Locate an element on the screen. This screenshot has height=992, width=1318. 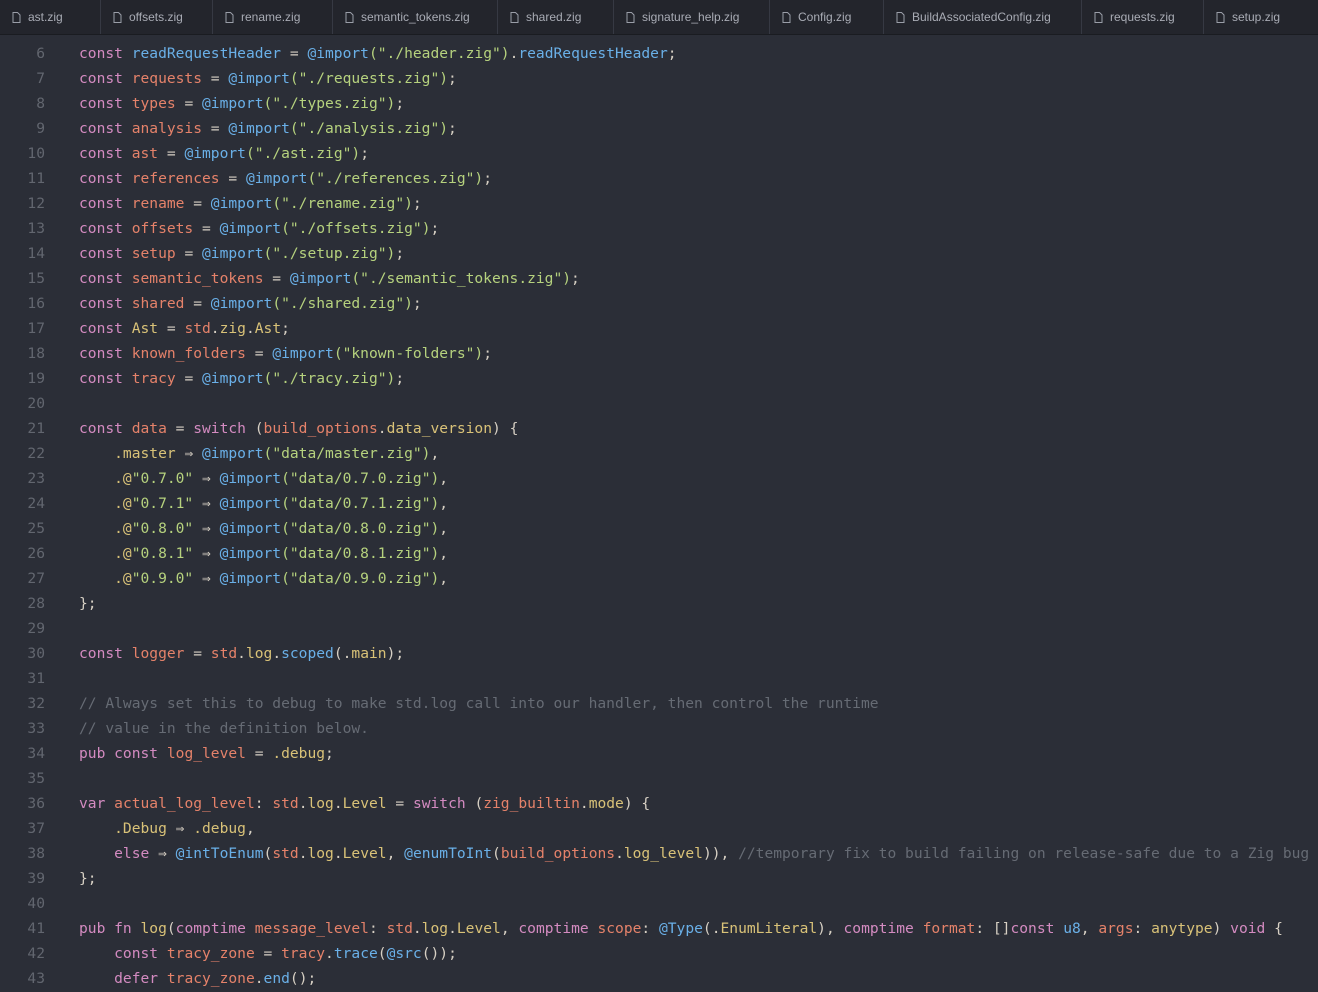
code-token: scope is located at coordinates (619, 928).